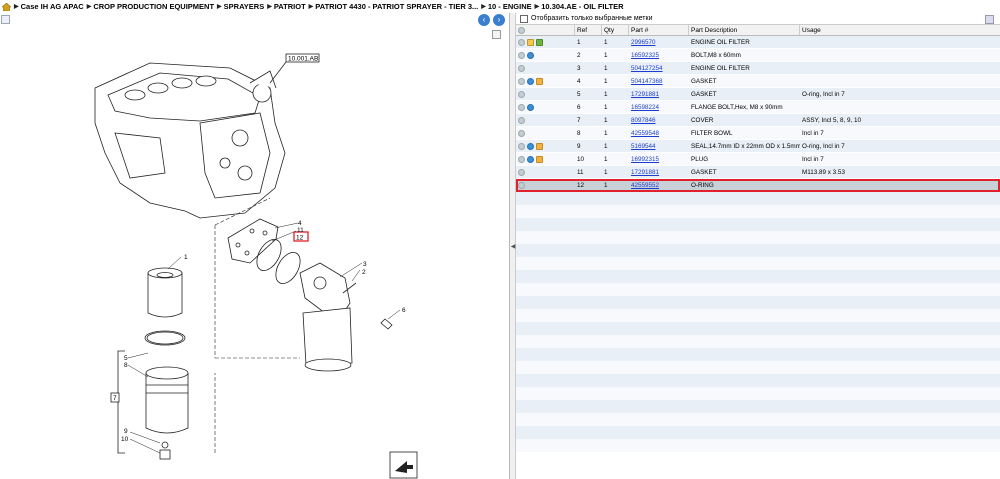  I want to click on table-row: 4 1 504147368 GASKET, so click(758, 81).